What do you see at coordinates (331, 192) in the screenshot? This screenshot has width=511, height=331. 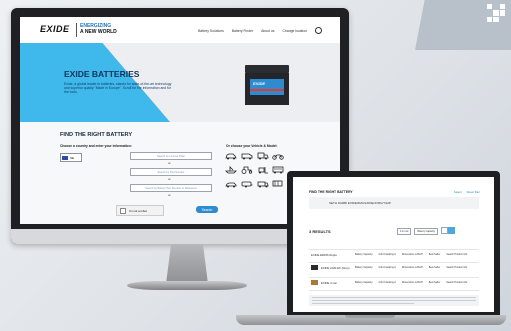 I see `laptop-finder-title: FIND THE RIGHT BATTERY` at bounding box center [331, 192].